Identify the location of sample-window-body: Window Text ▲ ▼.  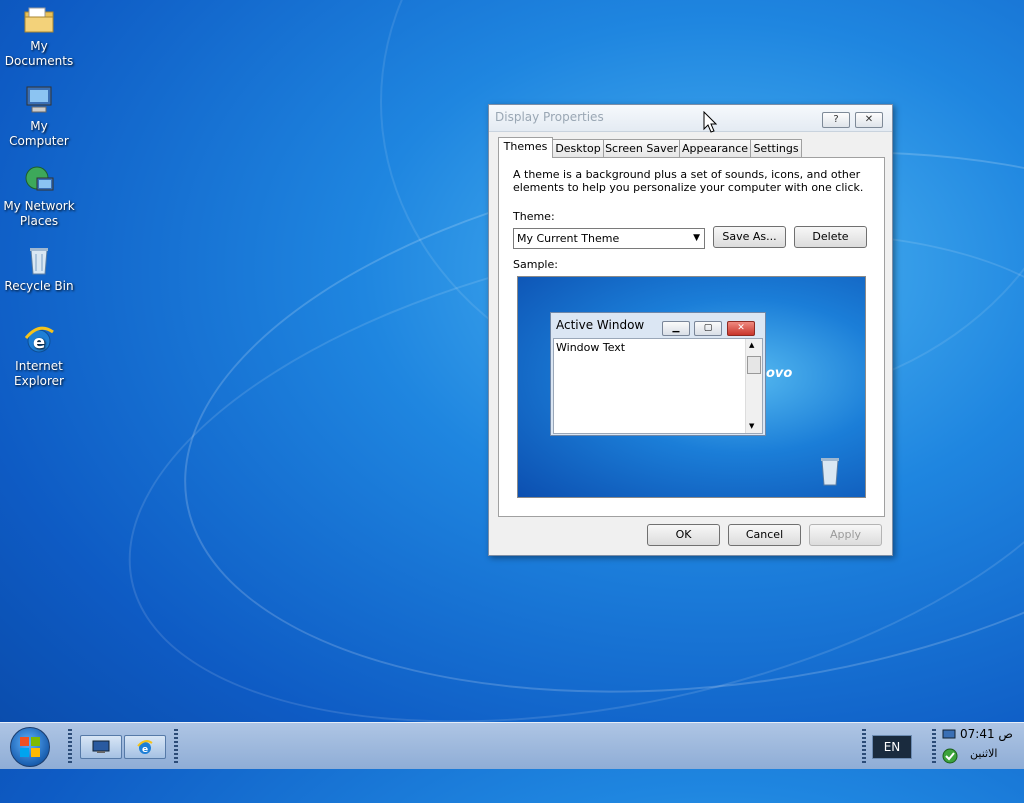
(658, 386).